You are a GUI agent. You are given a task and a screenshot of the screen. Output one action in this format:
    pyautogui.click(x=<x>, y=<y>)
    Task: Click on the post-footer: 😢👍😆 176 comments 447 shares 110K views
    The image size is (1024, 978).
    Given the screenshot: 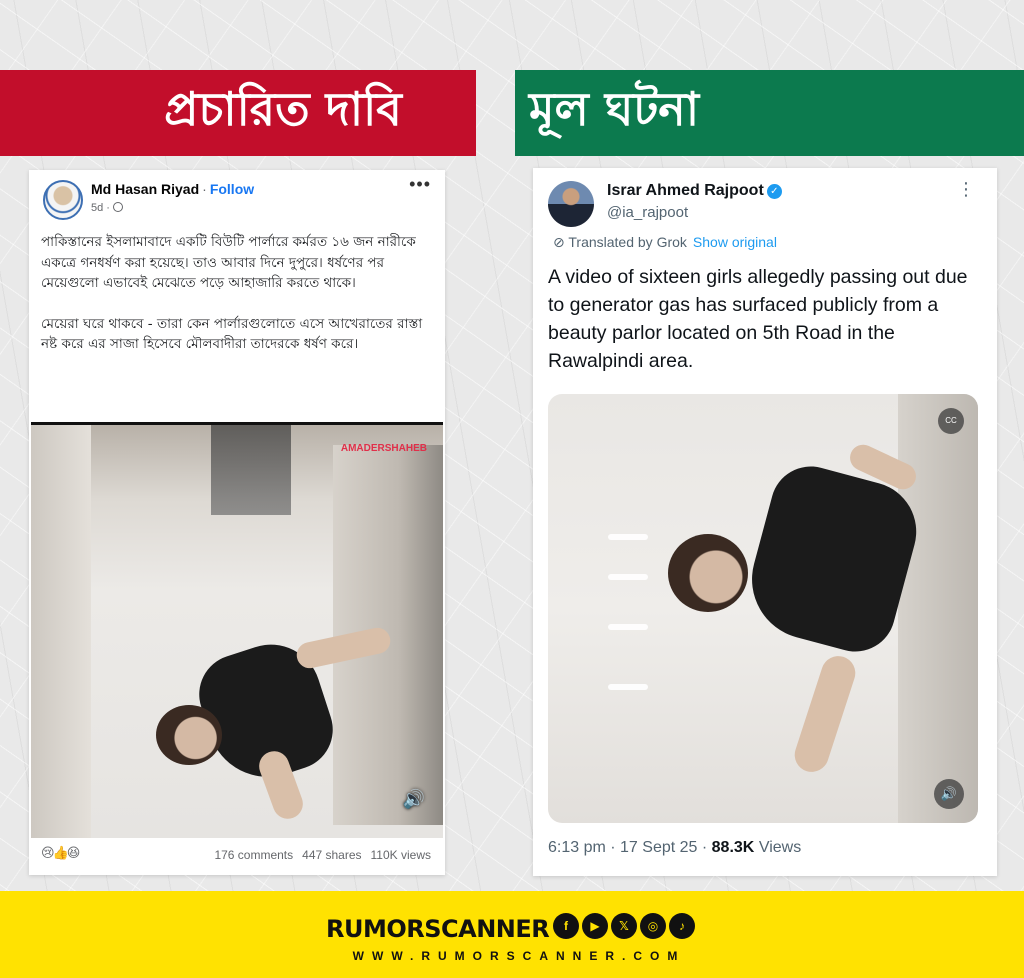 What is the action you would take?
    pyautogui.click(x=236, y=855)
    